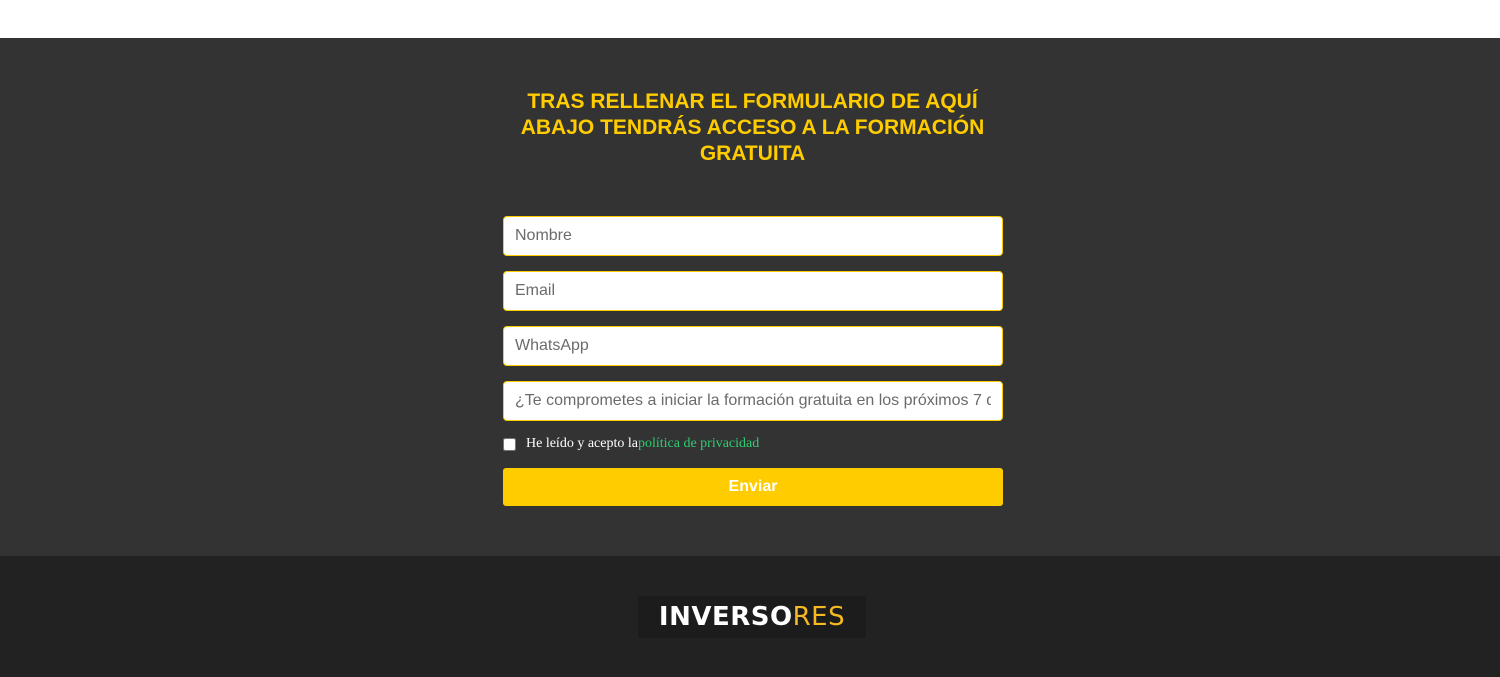 The width and height of the screenshot is (1500, 677). I want to click on logo-primary-text: INVERSO, so click(725, 617).